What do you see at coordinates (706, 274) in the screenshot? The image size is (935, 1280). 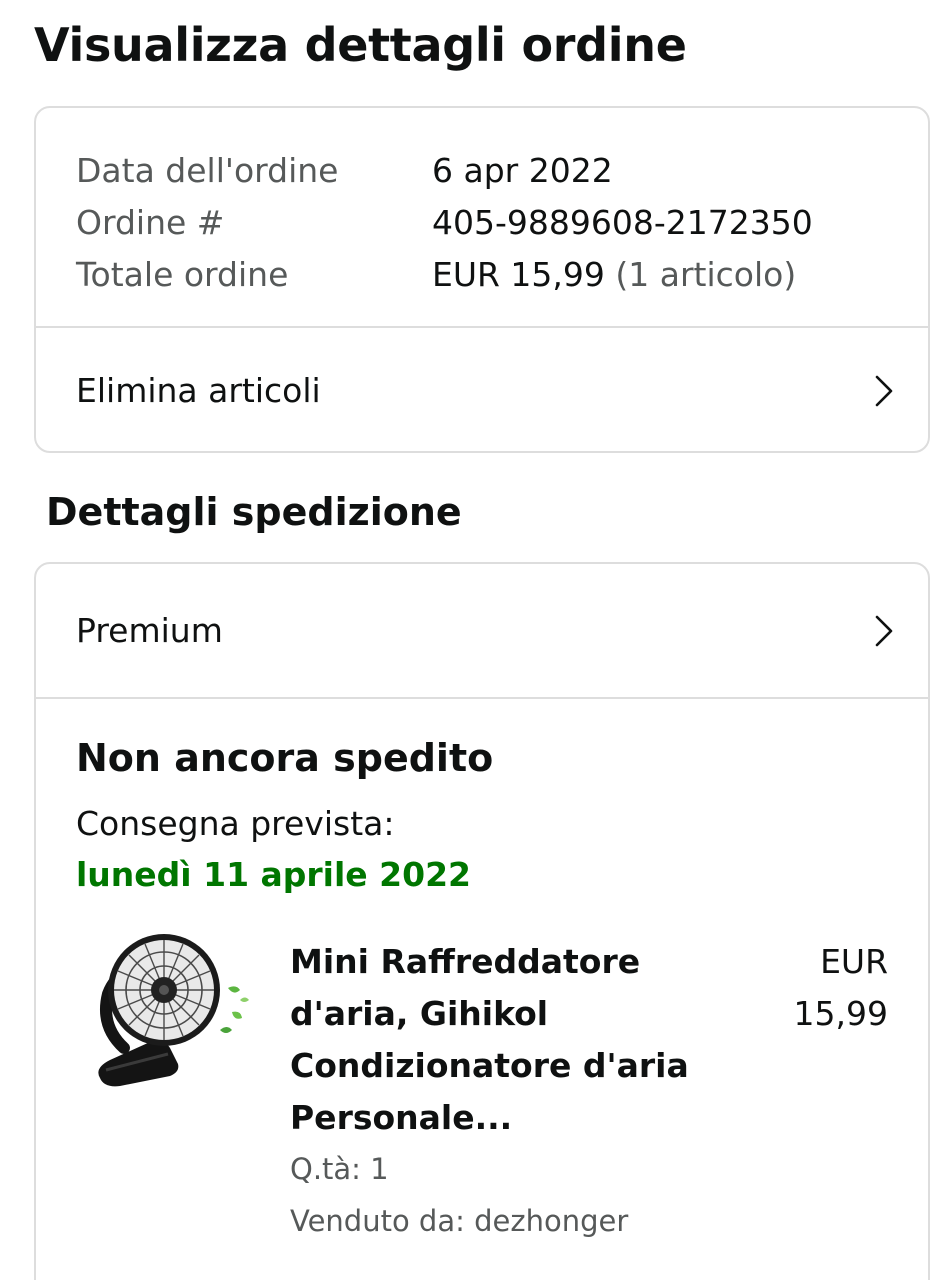 I see `order-item-count: (1 articolo)` at bounding box center [706, 274].